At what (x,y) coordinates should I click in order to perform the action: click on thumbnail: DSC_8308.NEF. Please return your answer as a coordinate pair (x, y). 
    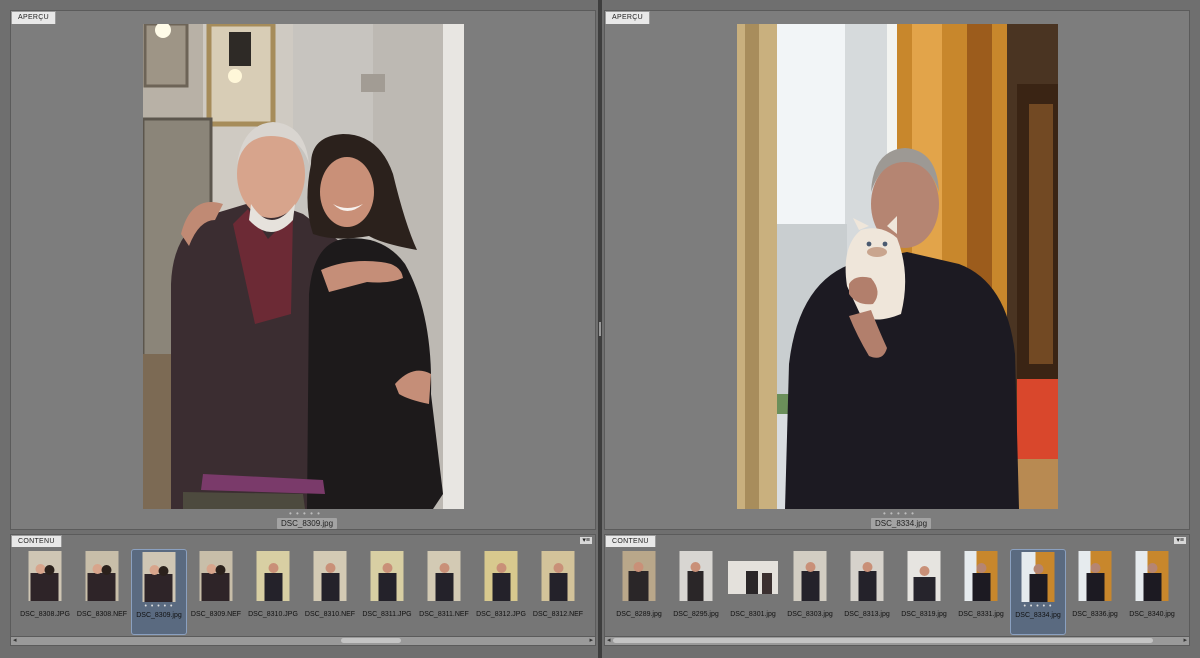
    Looking at the image, I should click on (102, 592).